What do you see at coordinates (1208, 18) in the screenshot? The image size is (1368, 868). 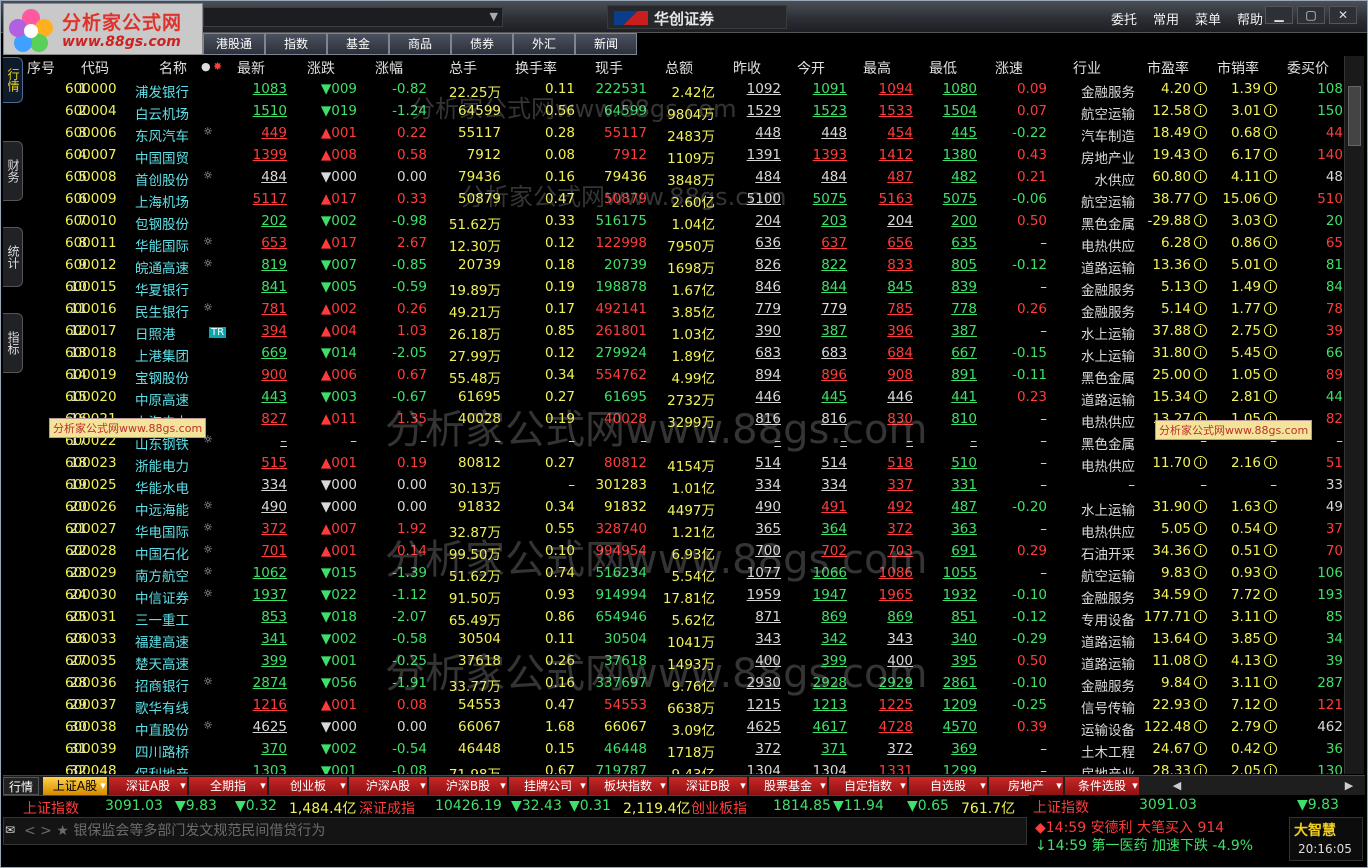 I see `menu-main: 菜单` at bounding box center [1208, 18].